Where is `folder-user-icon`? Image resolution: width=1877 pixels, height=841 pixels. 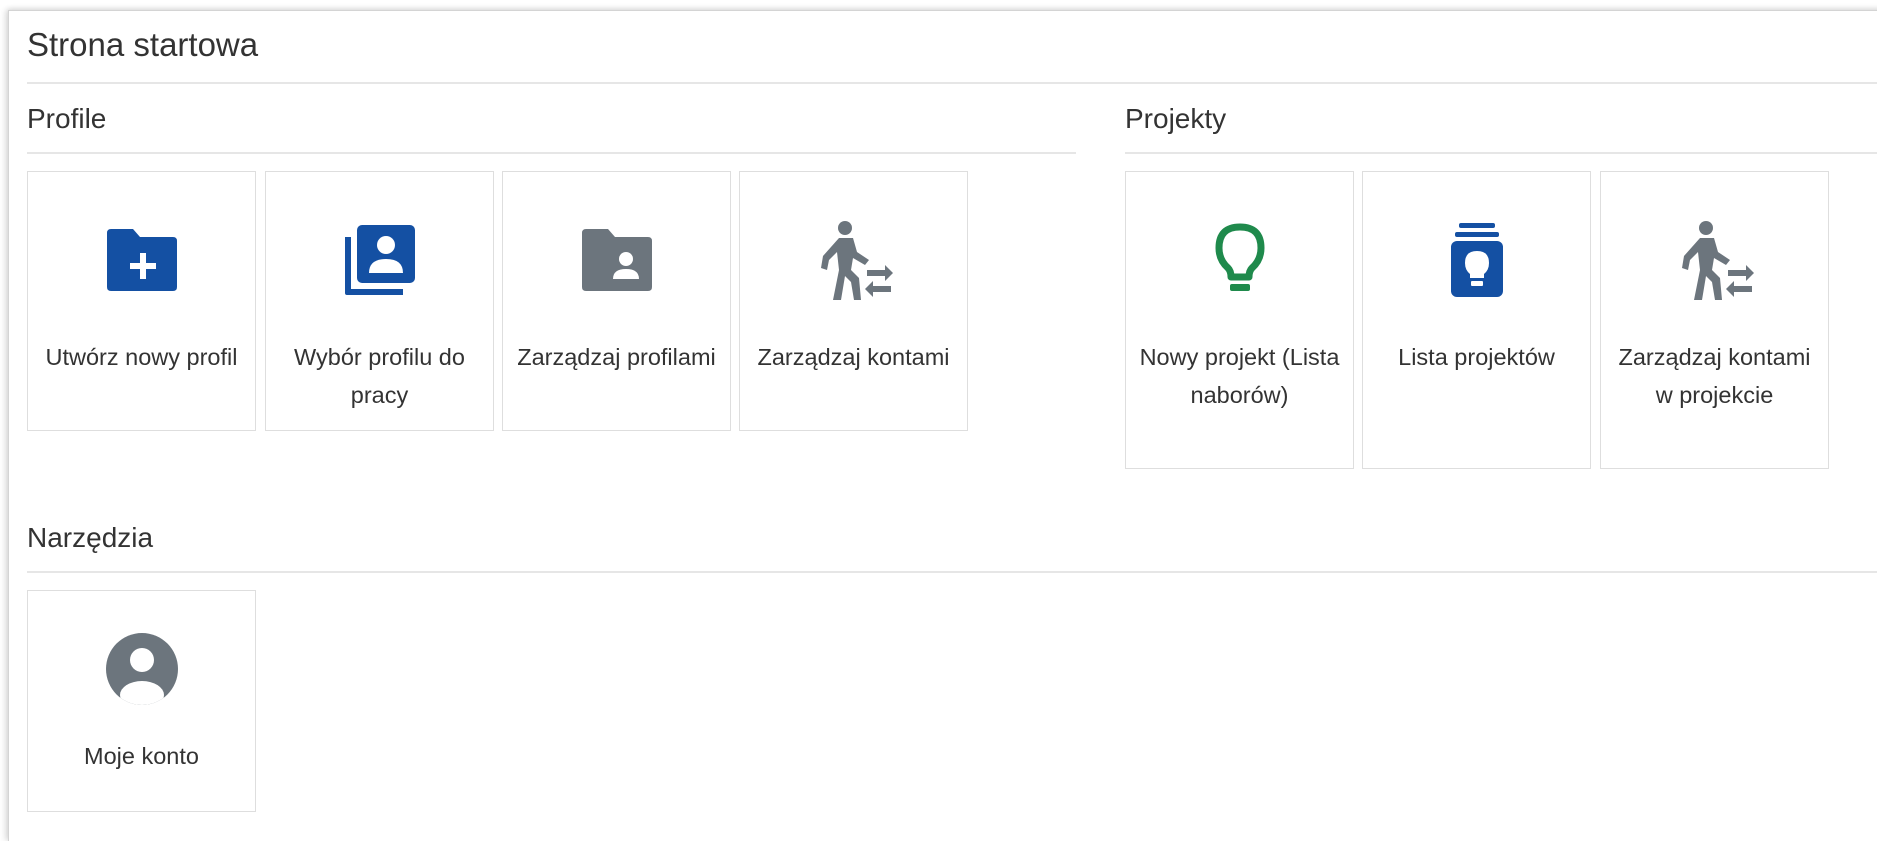
folder-user-icon is located at coordinates (616, 260).